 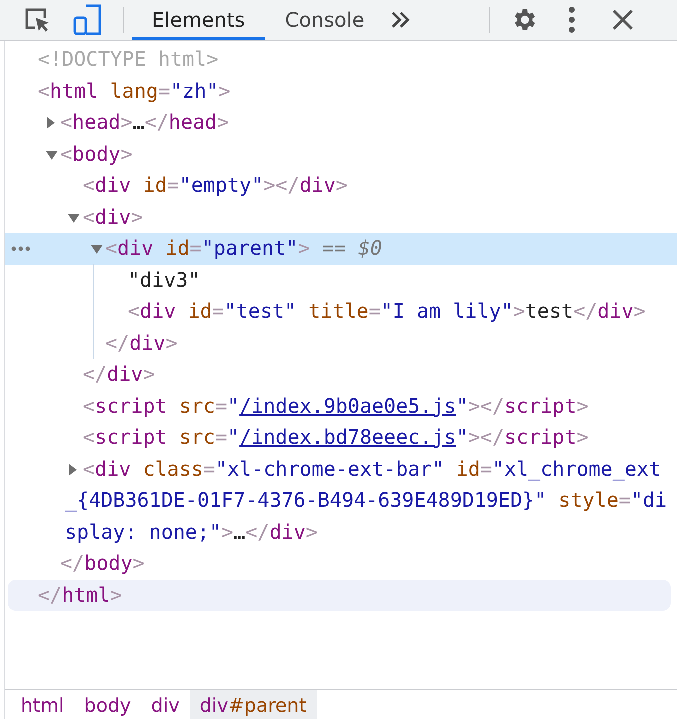 I want to click on more-options-icon, so click(x=21, y=249).